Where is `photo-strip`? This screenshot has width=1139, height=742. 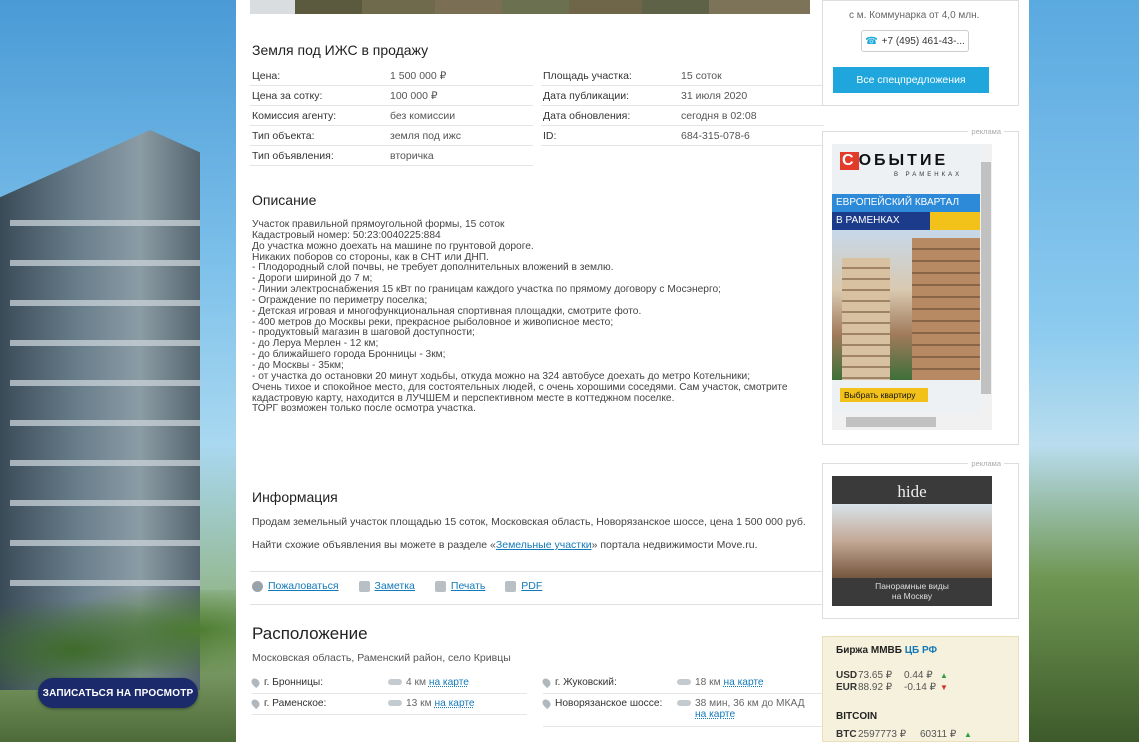
photo-strip is located at coordinates (530, 7).